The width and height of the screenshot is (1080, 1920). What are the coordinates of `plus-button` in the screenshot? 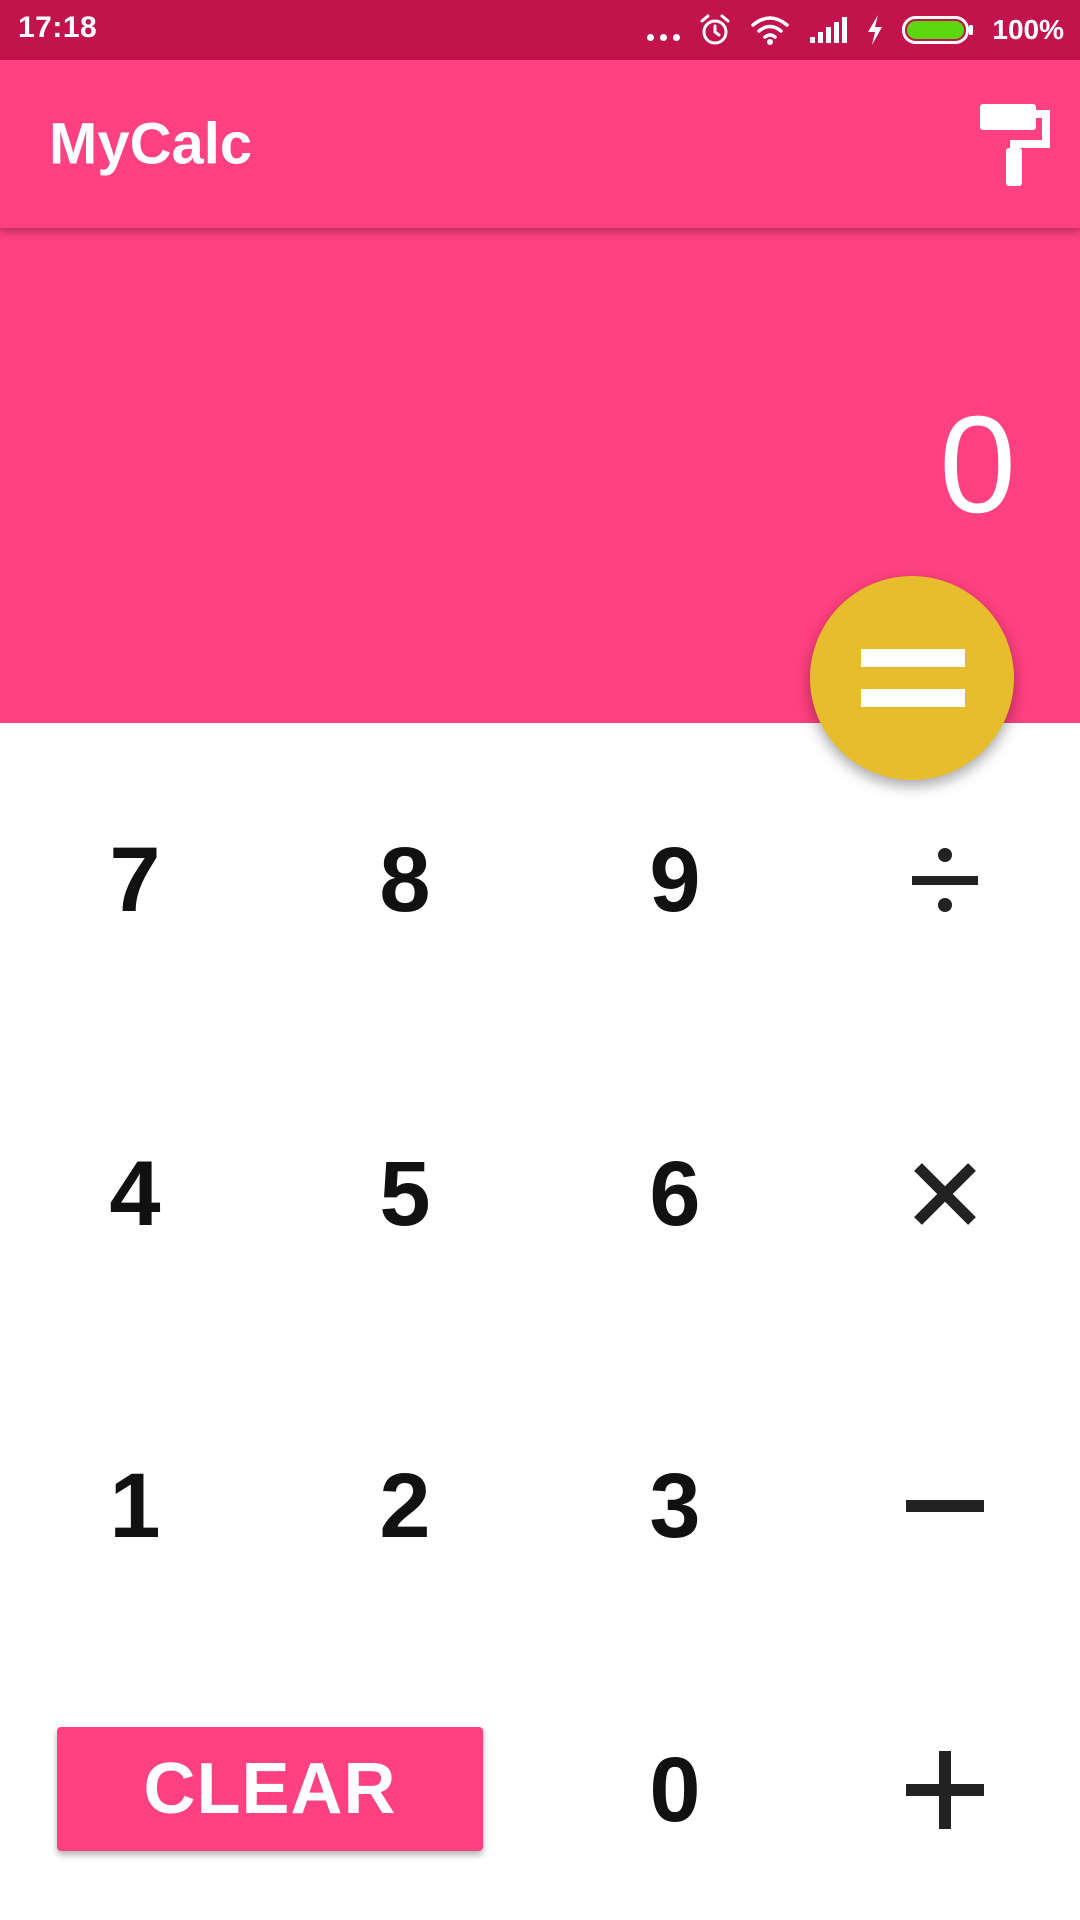 It's located at (945, 1790).